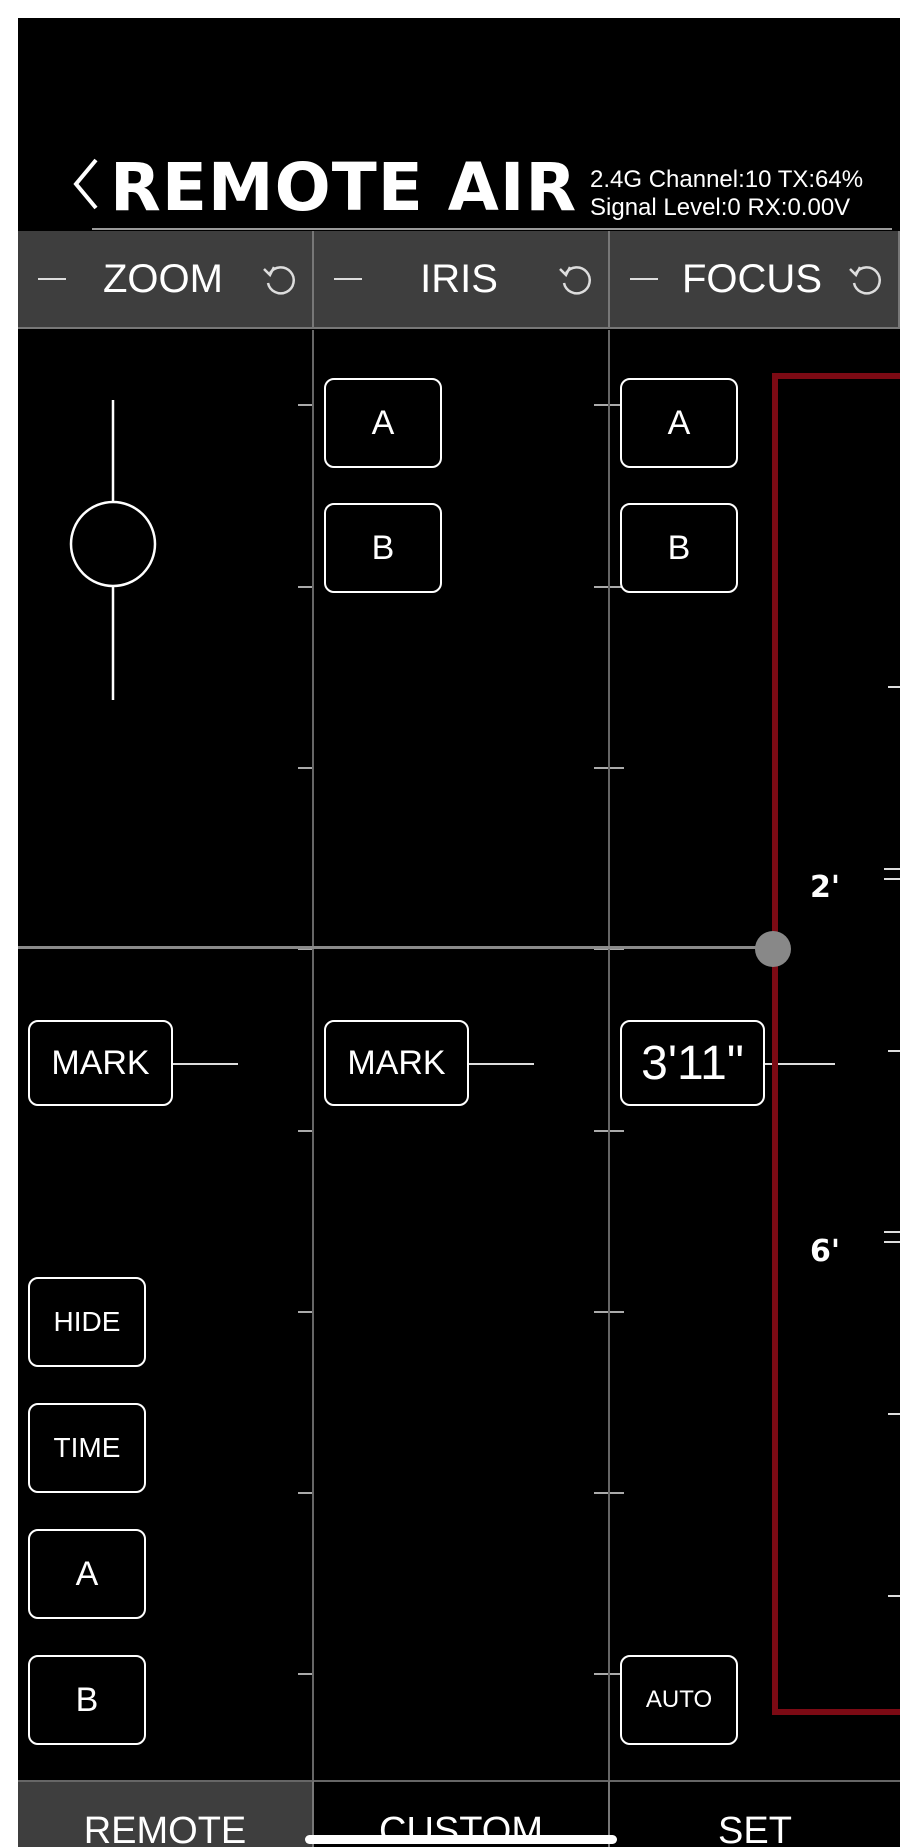 This screenshot has height=1847, width=909. Describe the element at coordinates (344, 187) in the screenshot. I see `app-title: REMOTE AIR` at that location.